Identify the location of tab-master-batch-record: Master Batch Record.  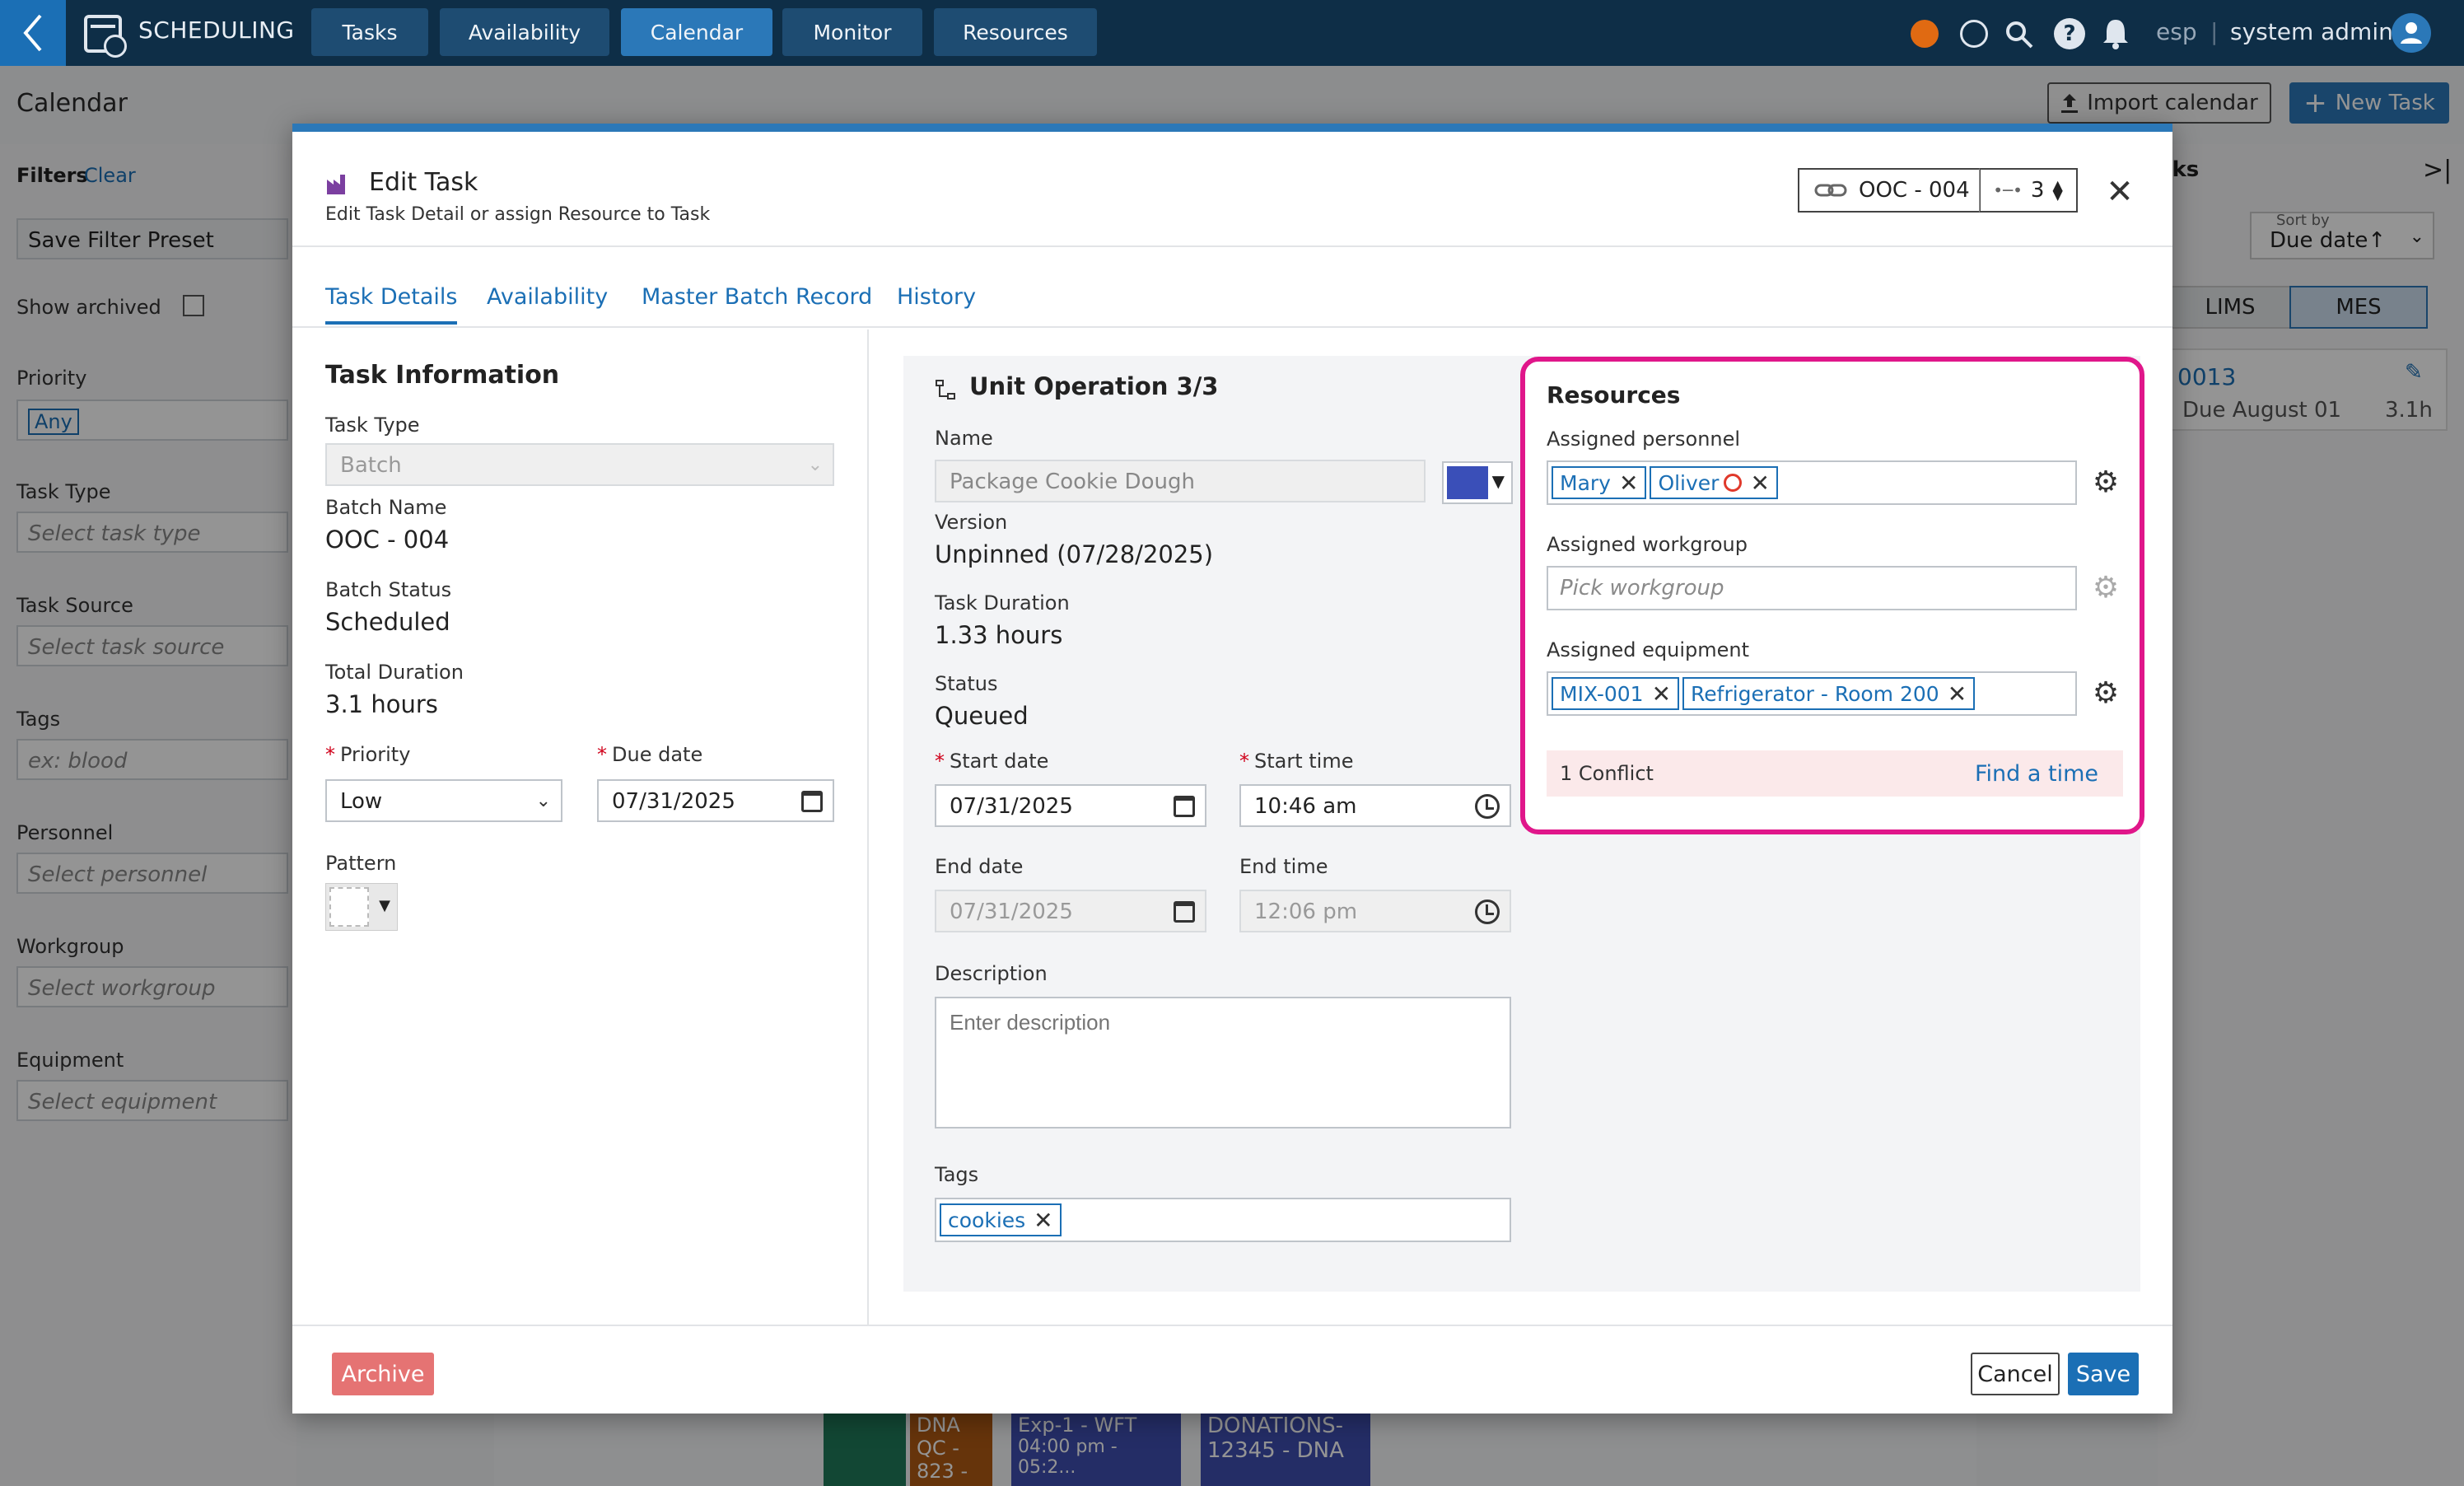
(757, 297).